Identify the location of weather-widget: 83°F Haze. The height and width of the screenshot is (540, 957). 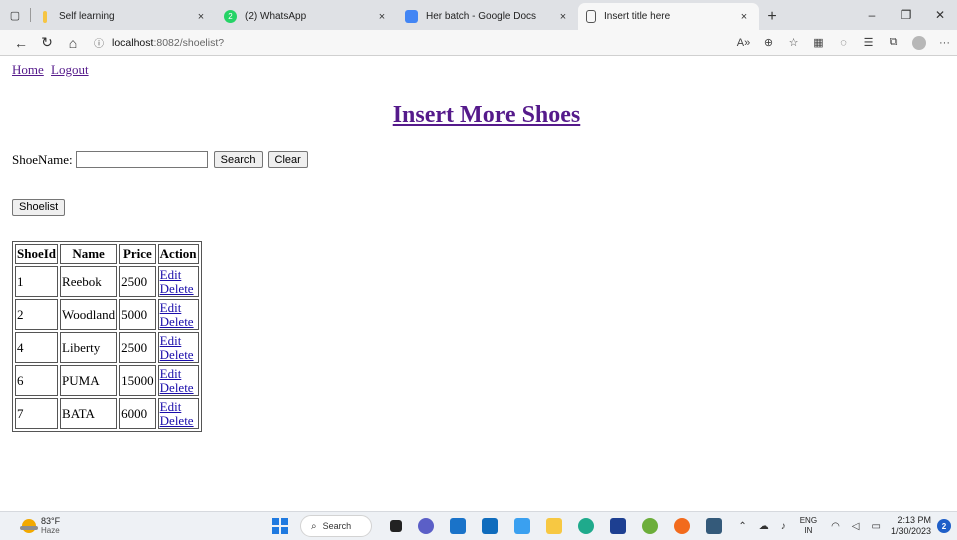
(40, 526).